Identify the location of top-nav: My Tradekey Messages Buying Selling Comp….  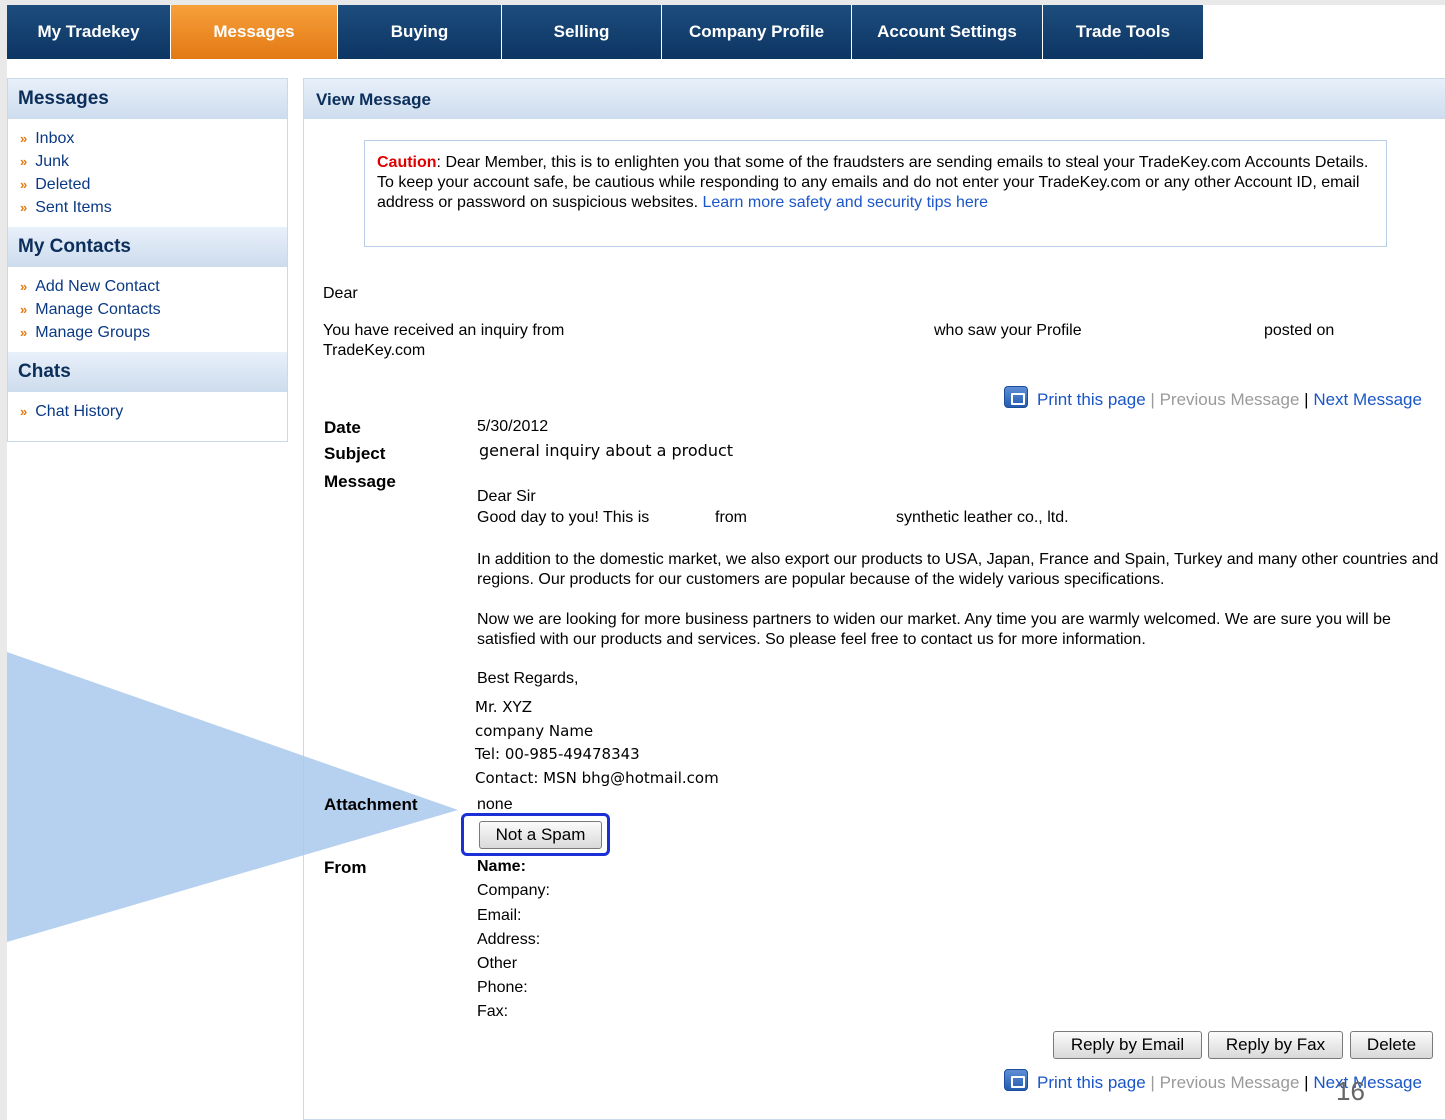
(605, 32).